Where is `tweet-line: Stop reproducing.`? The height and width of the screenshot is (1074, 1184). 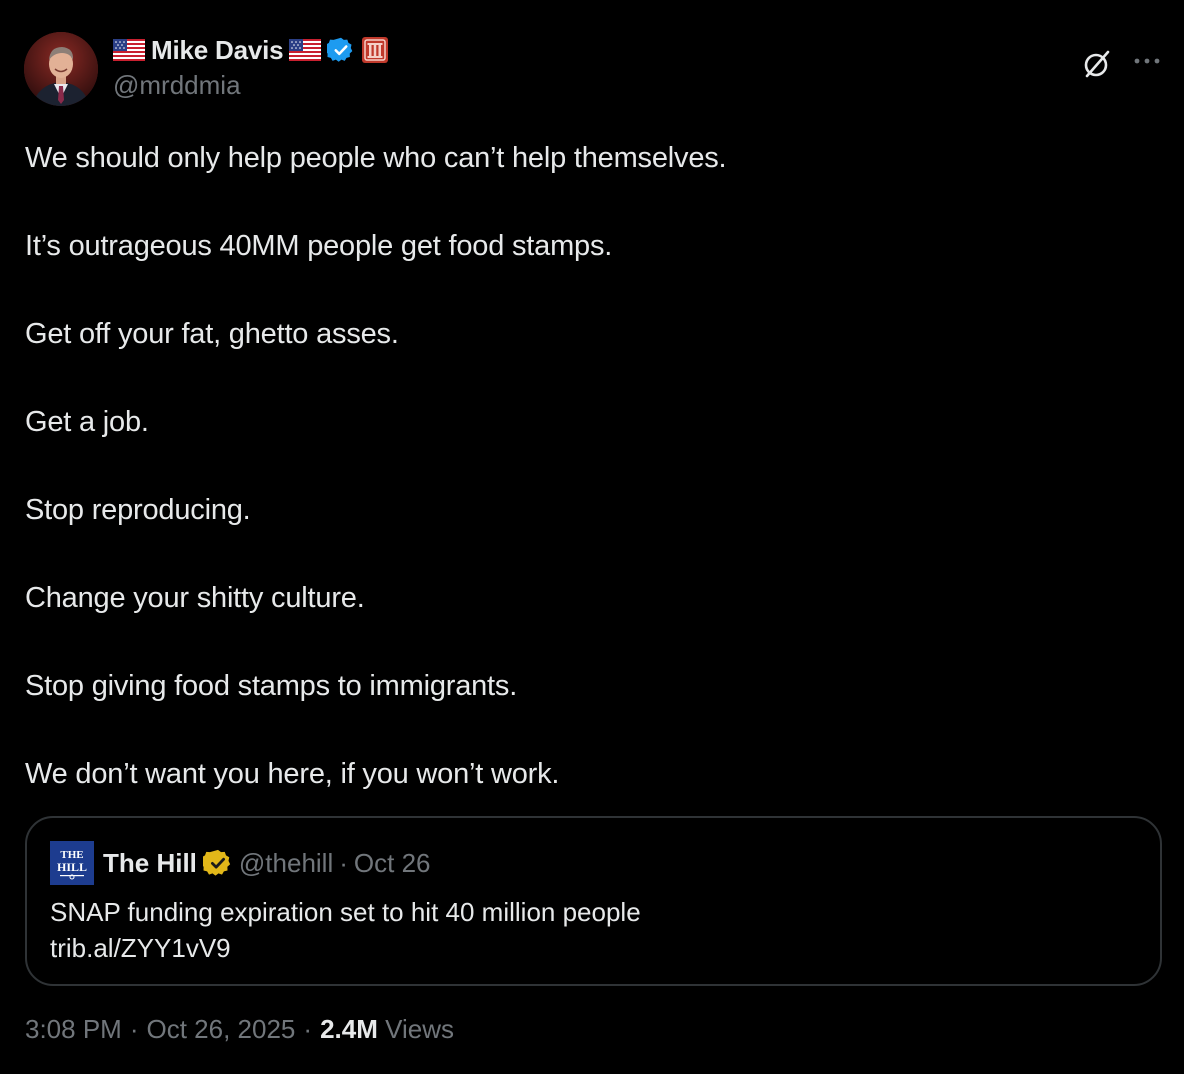 tweet-line: Stop reproducing. is located at coordinates (138, 510).